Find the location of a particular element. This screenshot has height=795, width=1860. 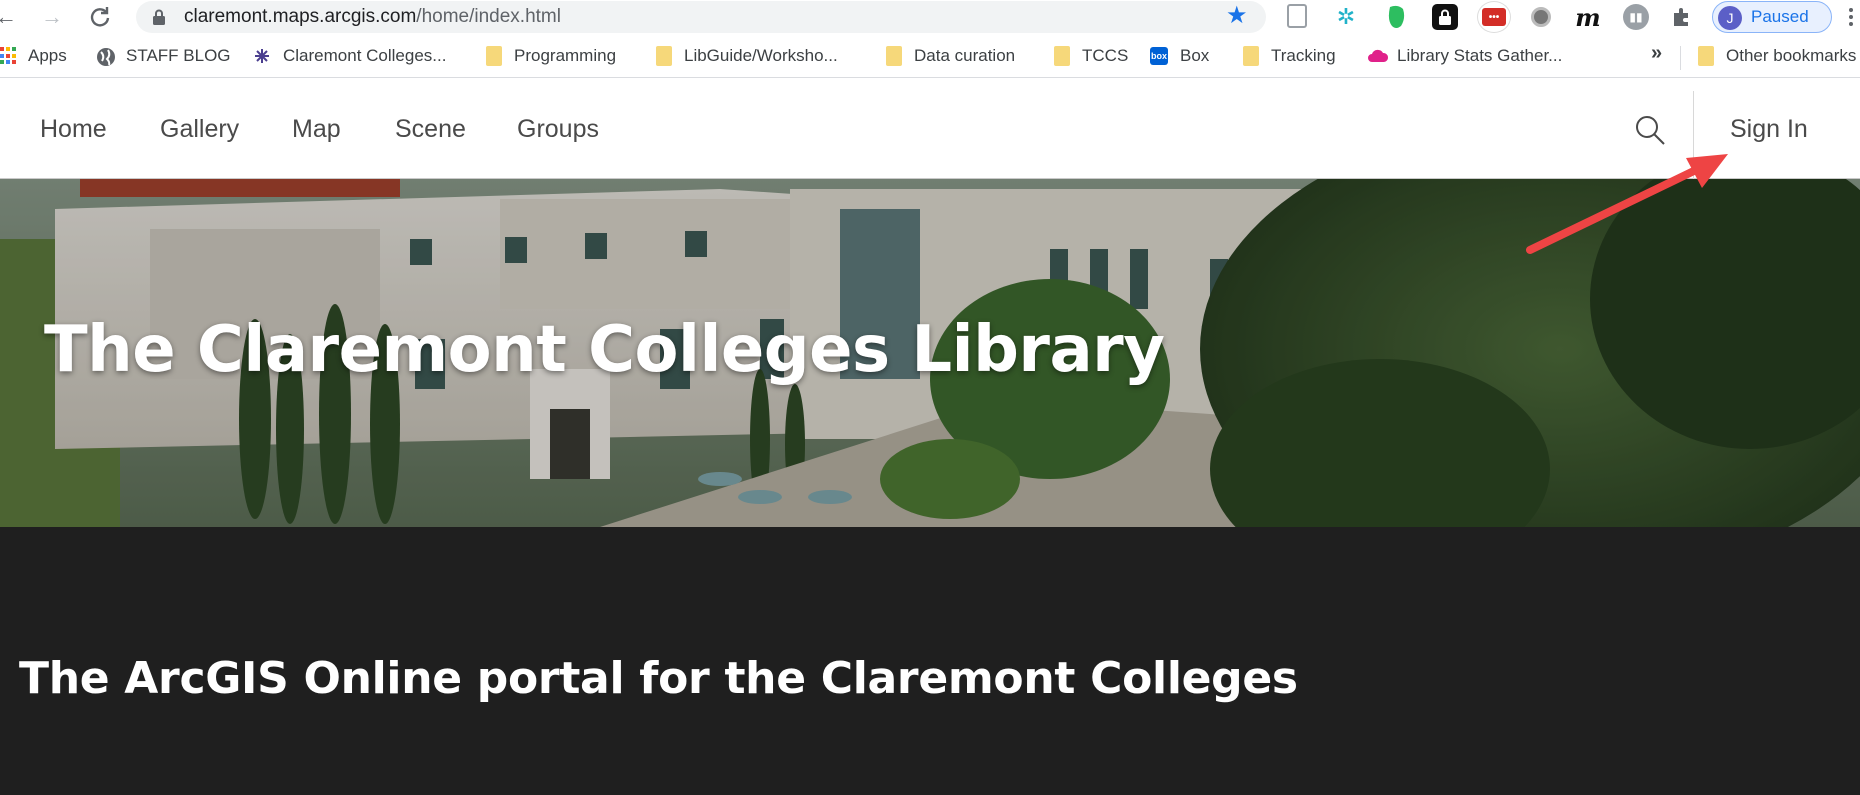

bookmark-apps: Apps is located at coordinates (33, 56).